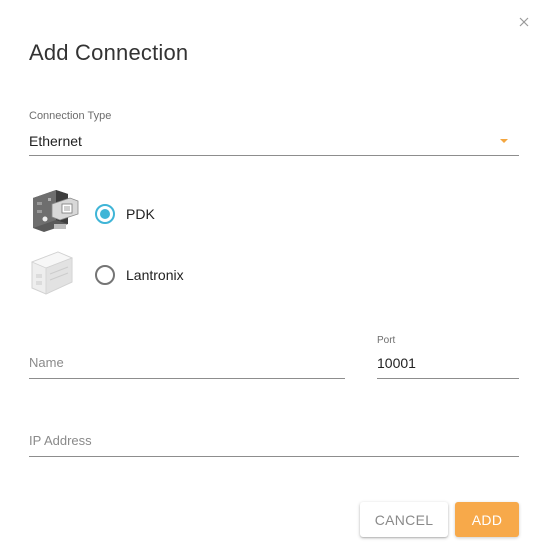 Image resolution: width=548 pixels, height=550 pixels. What do you see at coordinates (55, 141) in the screenshot?
I see `connection-type-value: Ethernet` at bounding box center [55, 141].